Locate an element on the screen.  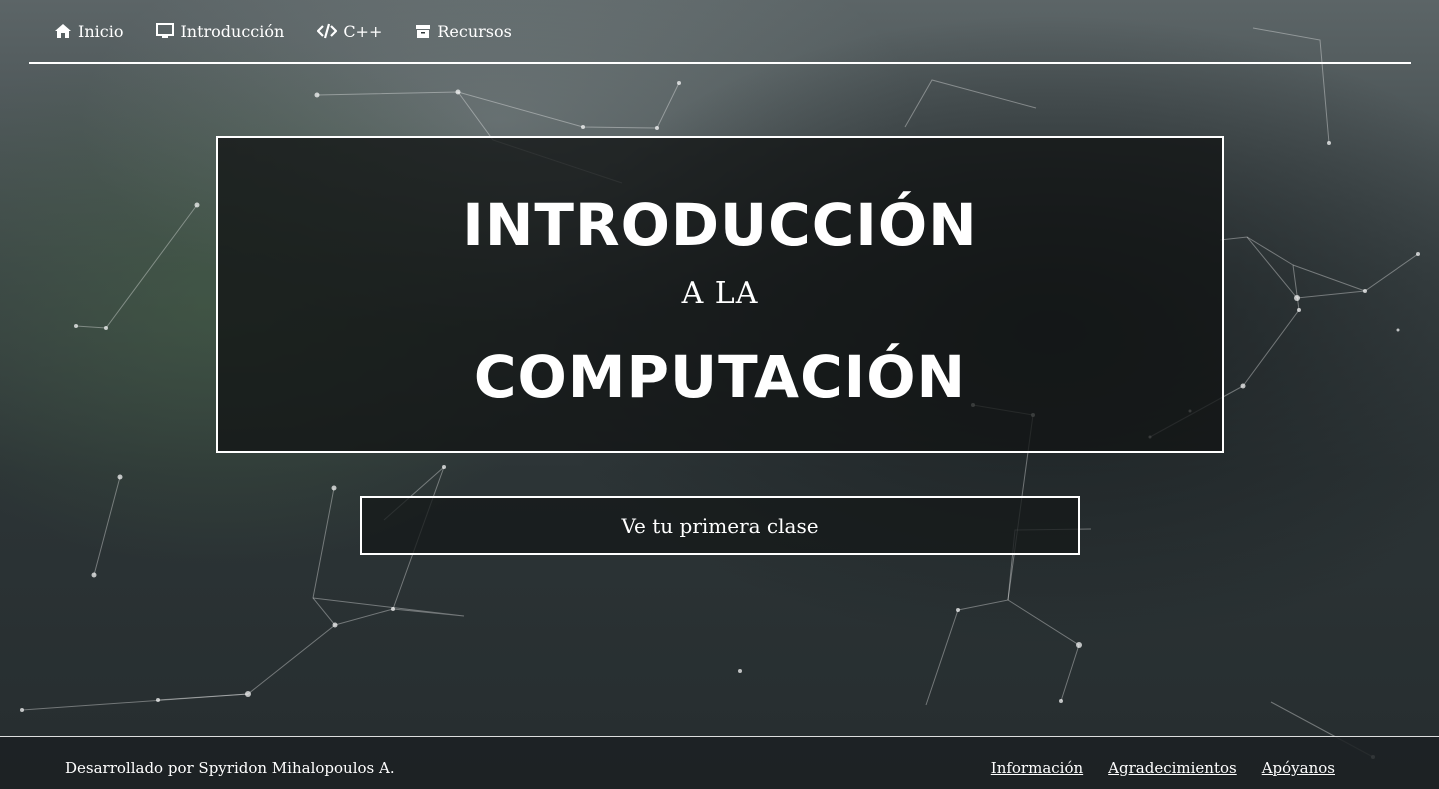
code-icon is located at coordinates (327, 31).